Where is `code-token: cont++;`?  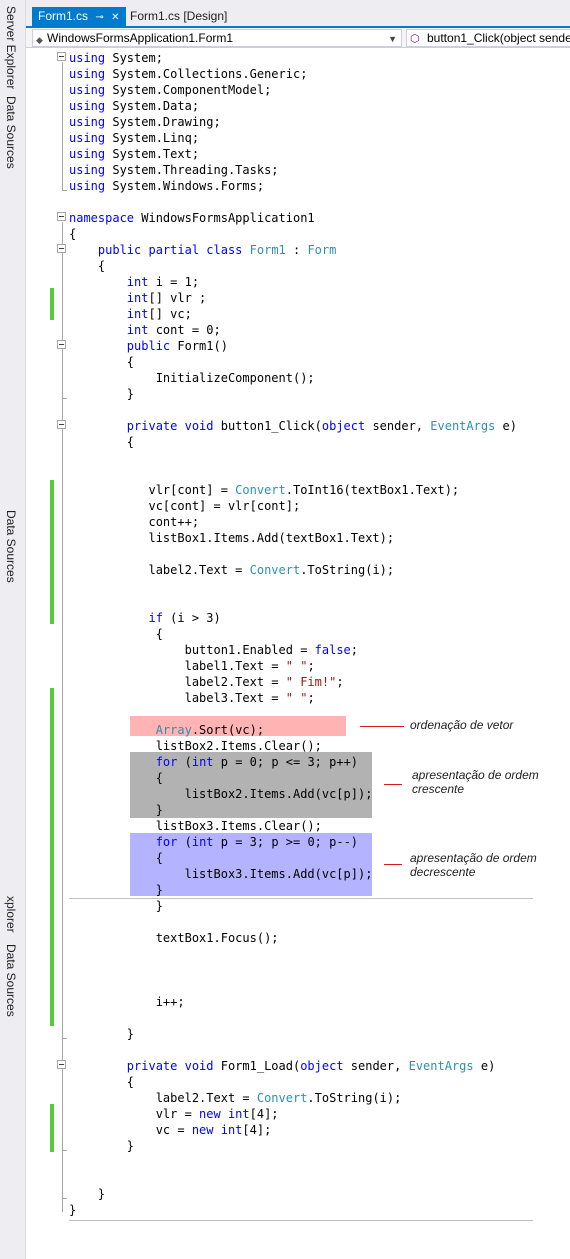 code-token: cont++; is located at coordinates (134, 522).